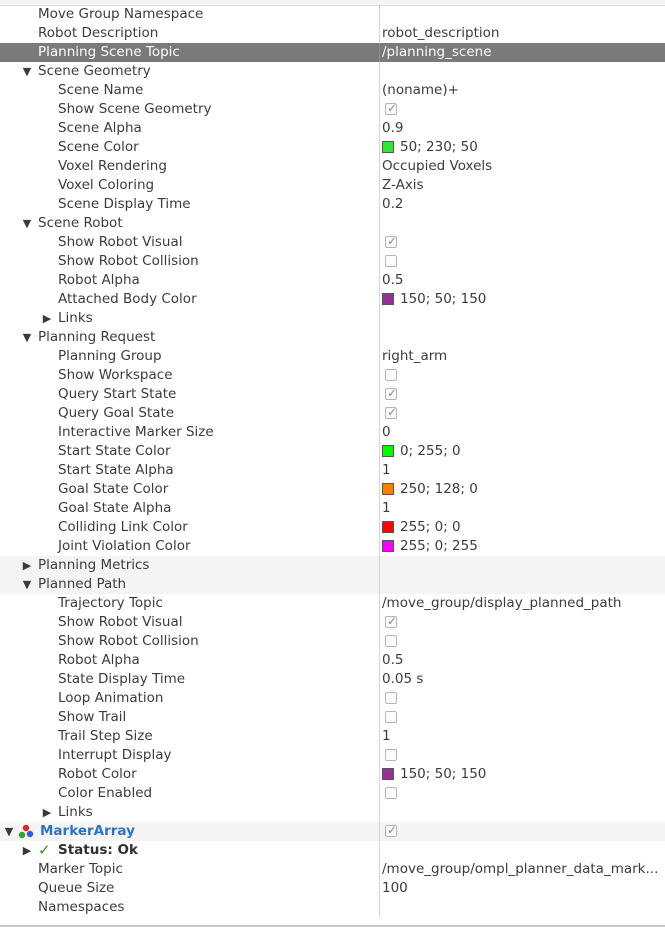 Image resolution: width=665 pixels, height=927 pixels. I want to click on property-value: robot_description, so click(521, 33).